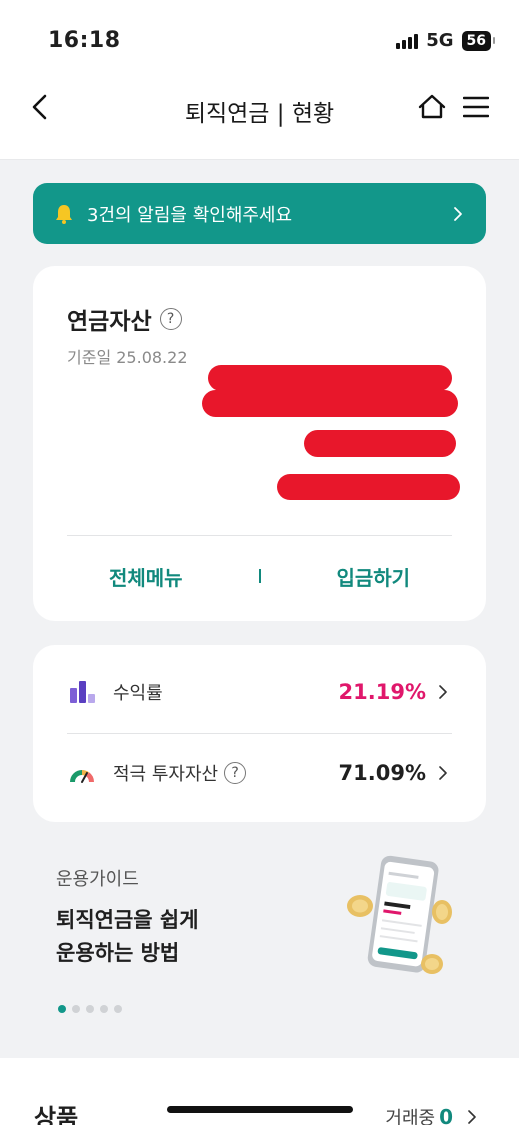 This screenshot has width=519, height=1125. What do you see at coordinates (260, 1109) in the screenshot?
I see `home-indicator` at bounding box center [260, 1109].